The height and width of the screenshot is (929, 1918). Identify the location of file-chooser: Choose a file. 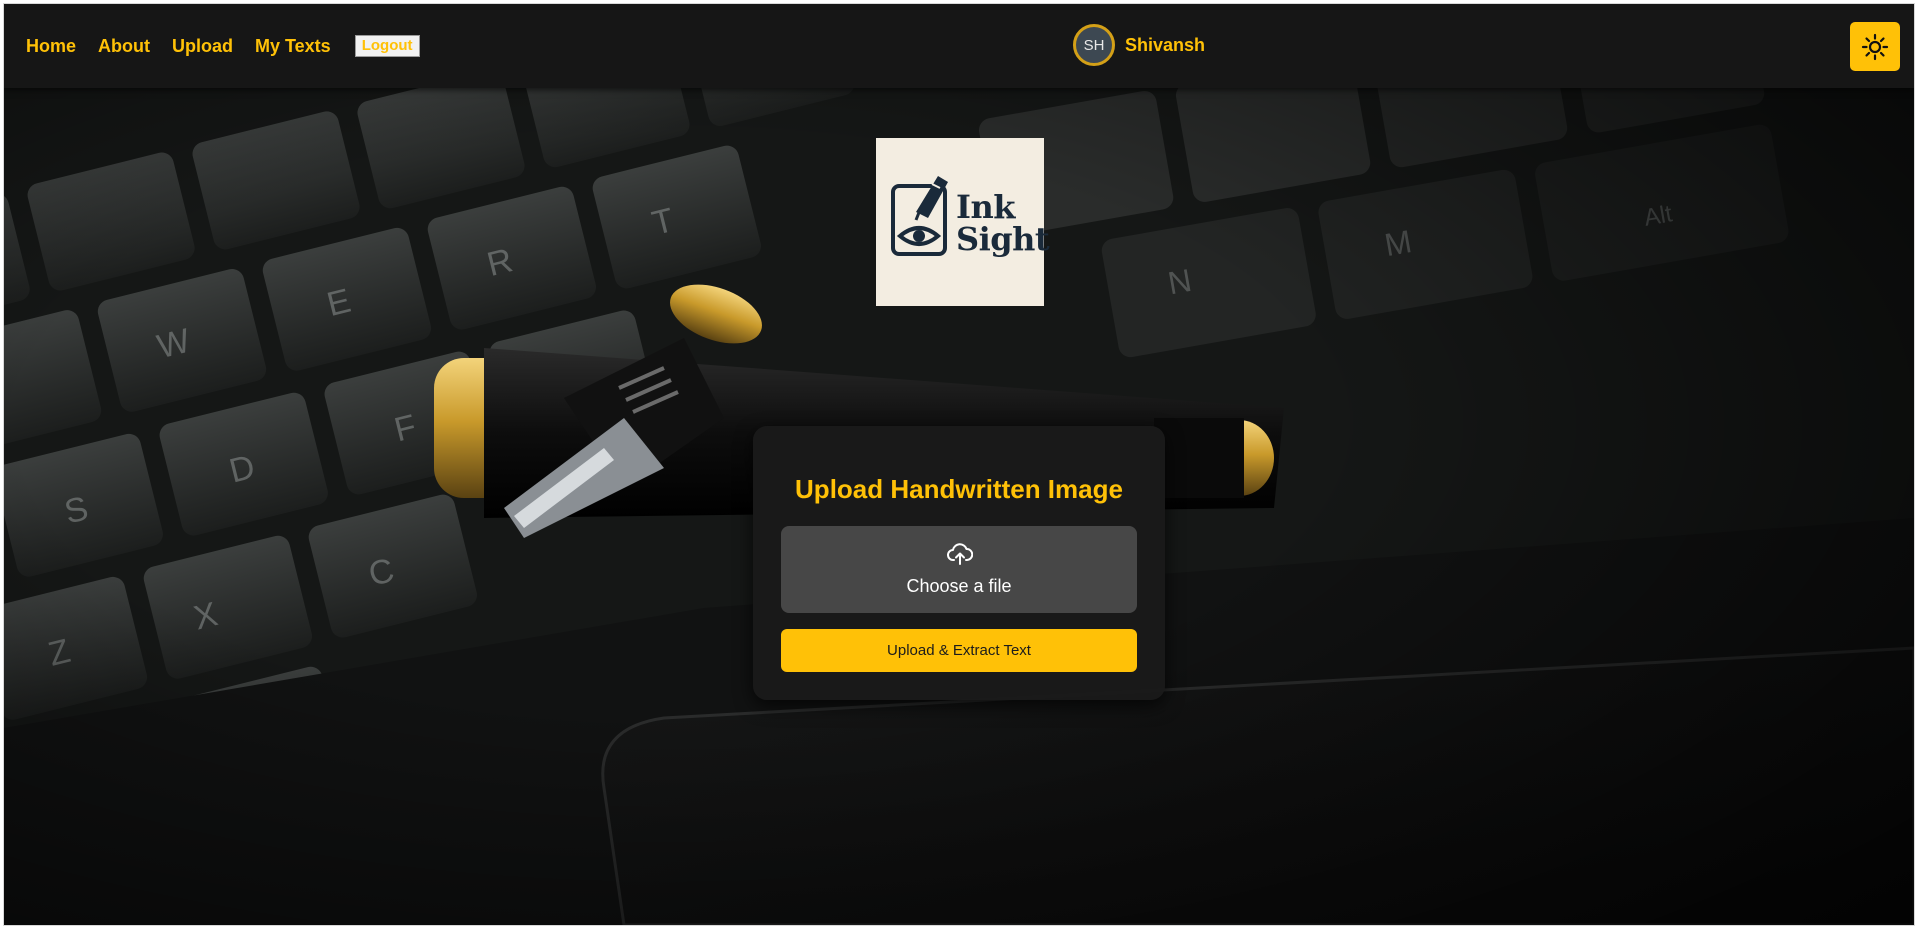
(959, 569).